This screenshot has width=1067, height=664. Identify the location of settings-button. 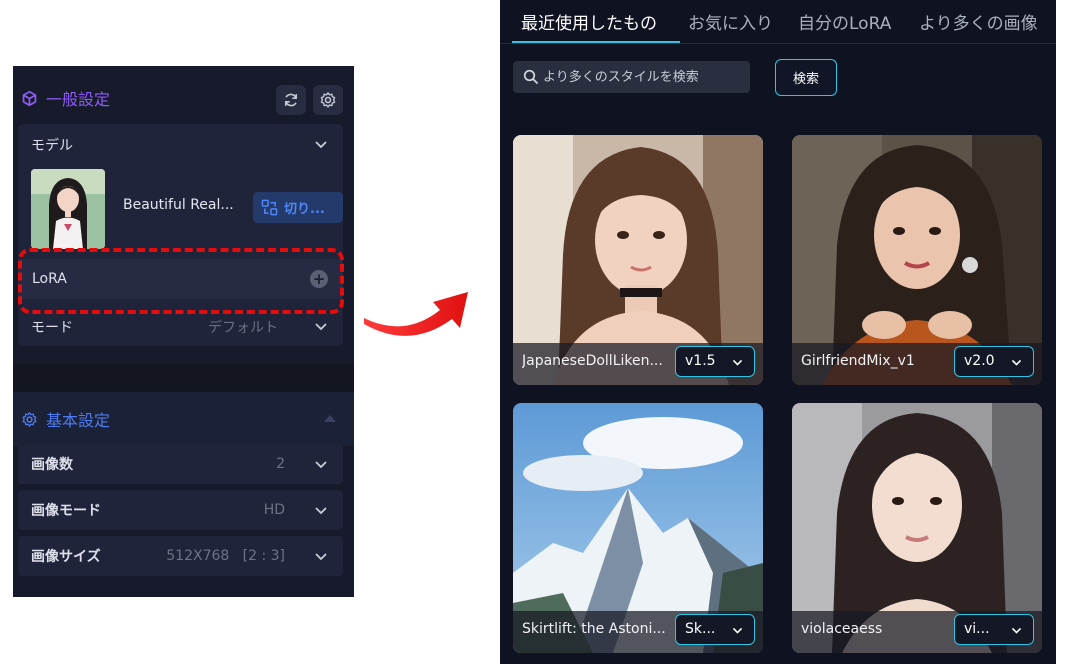
(328, 100).